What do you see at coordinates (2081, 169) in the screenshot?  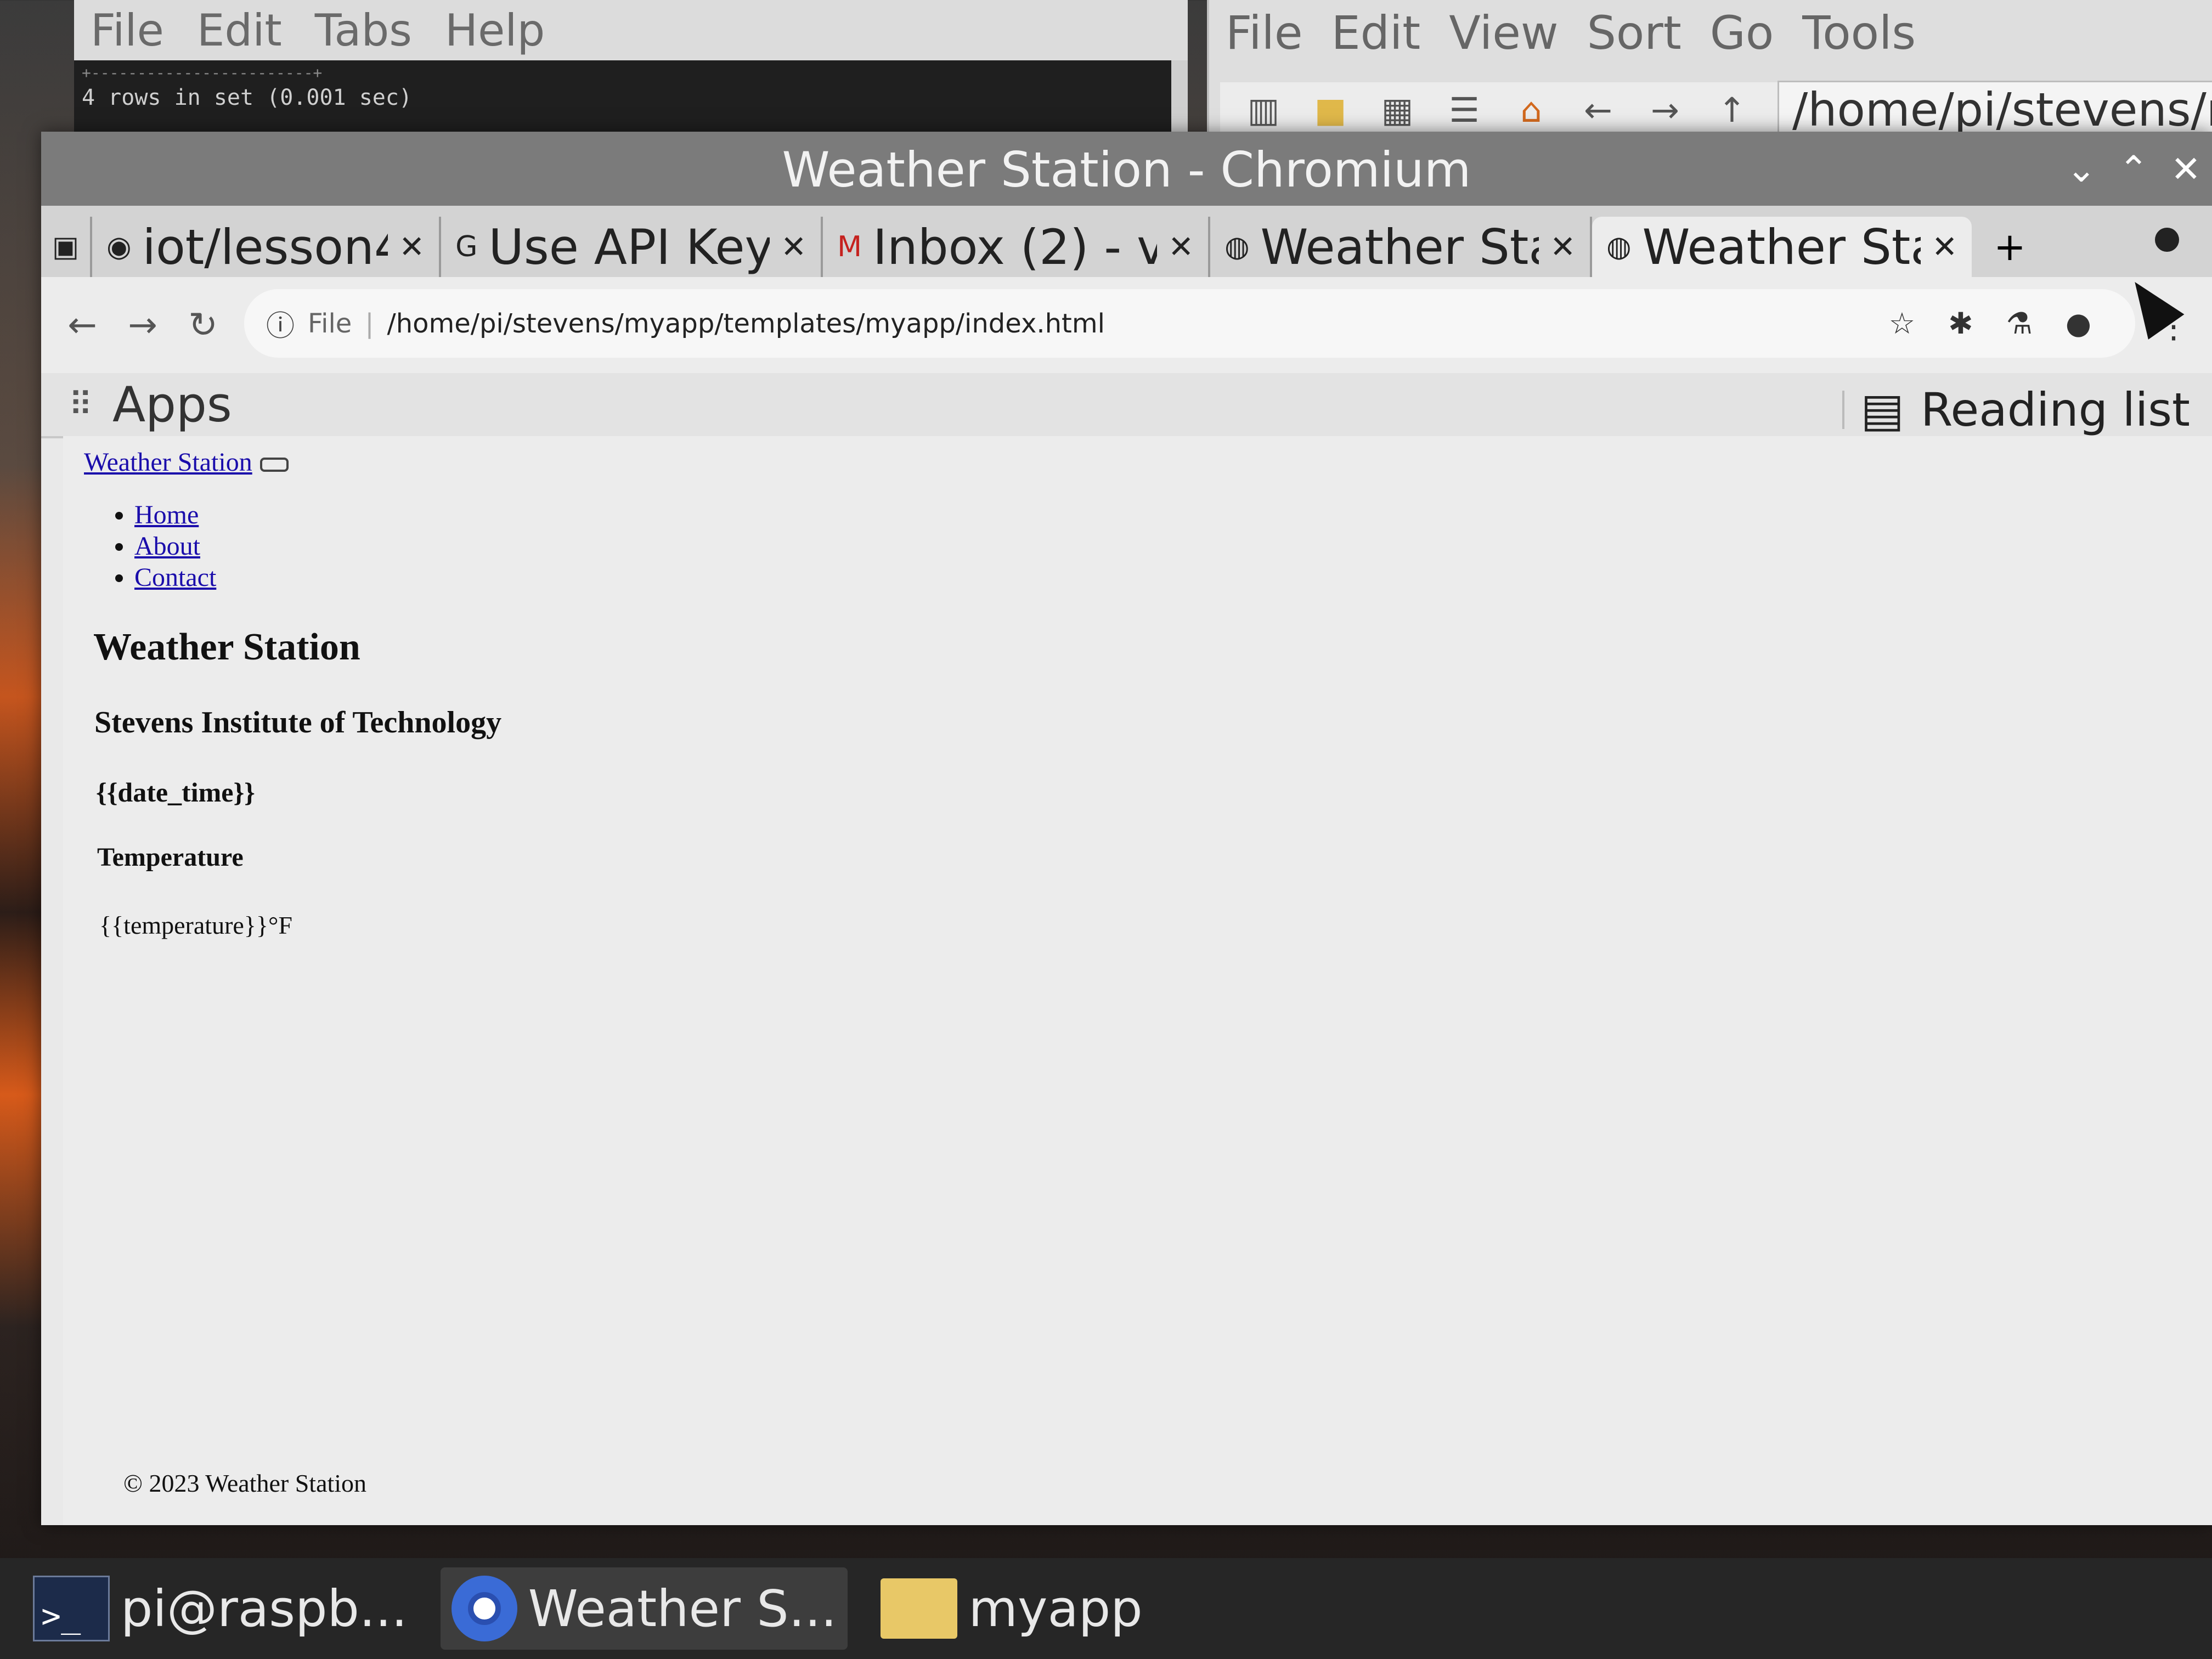 I see `minimize-icon: ⌄` at bounding box center [2081, 169].